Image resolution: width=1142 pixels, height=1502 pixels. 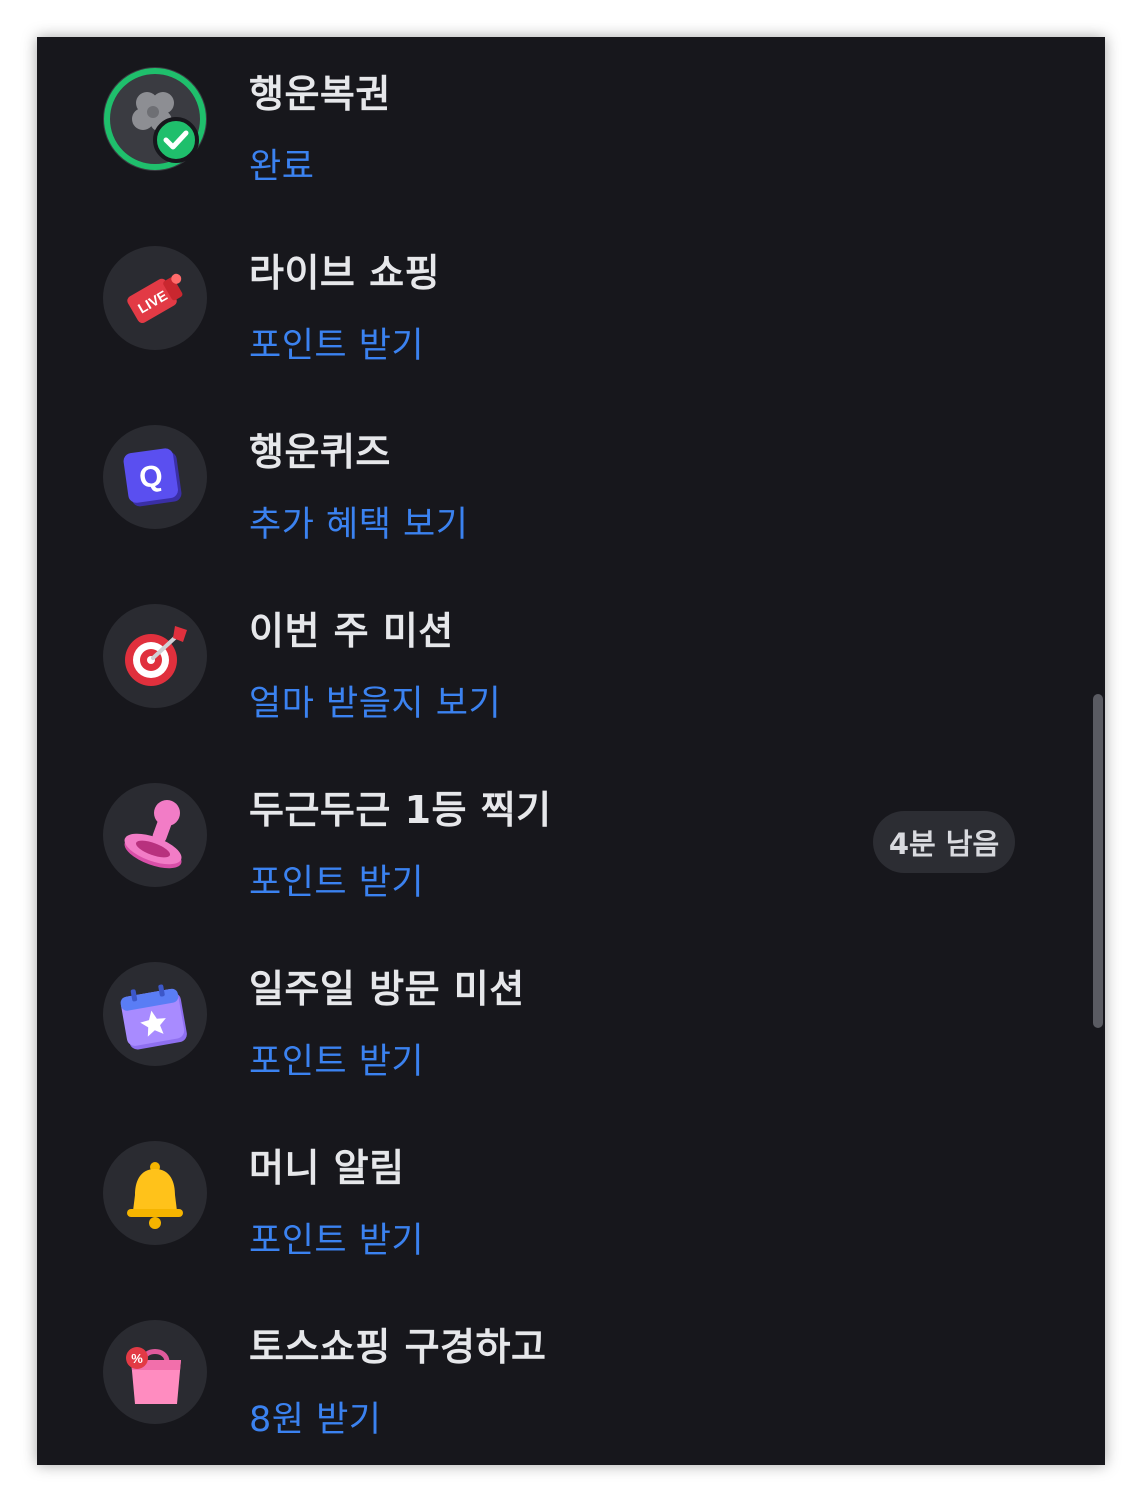 What do you see at coordinates (155, 119) in the screenshot?
I see `clover-check-icon` at bounding box center [155, 119].